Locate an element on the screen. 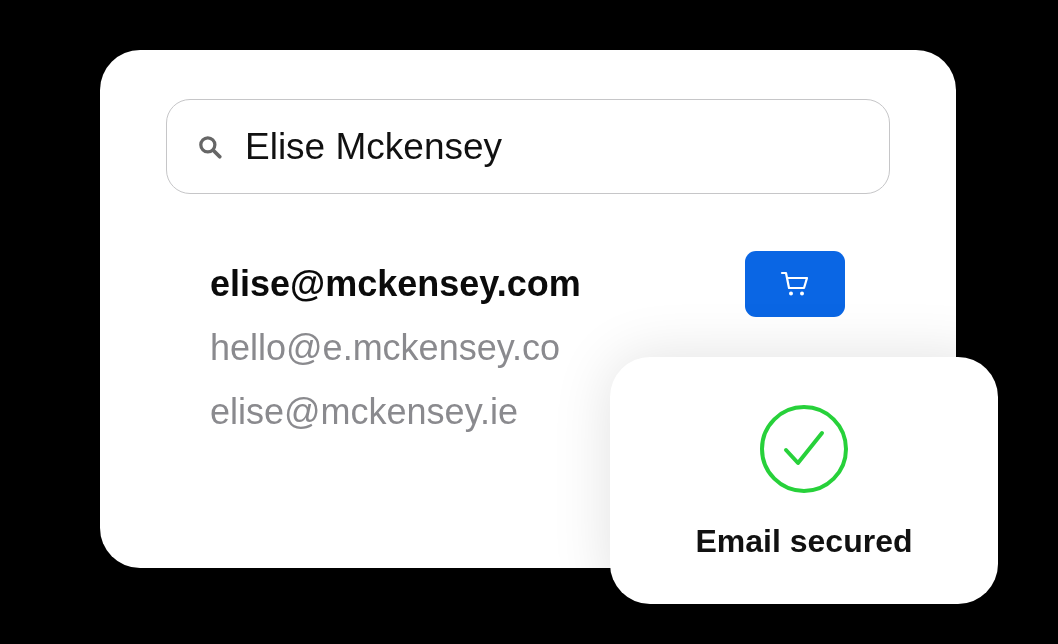  search-field: Elise Mckensey is located at coordinates (528, 146).